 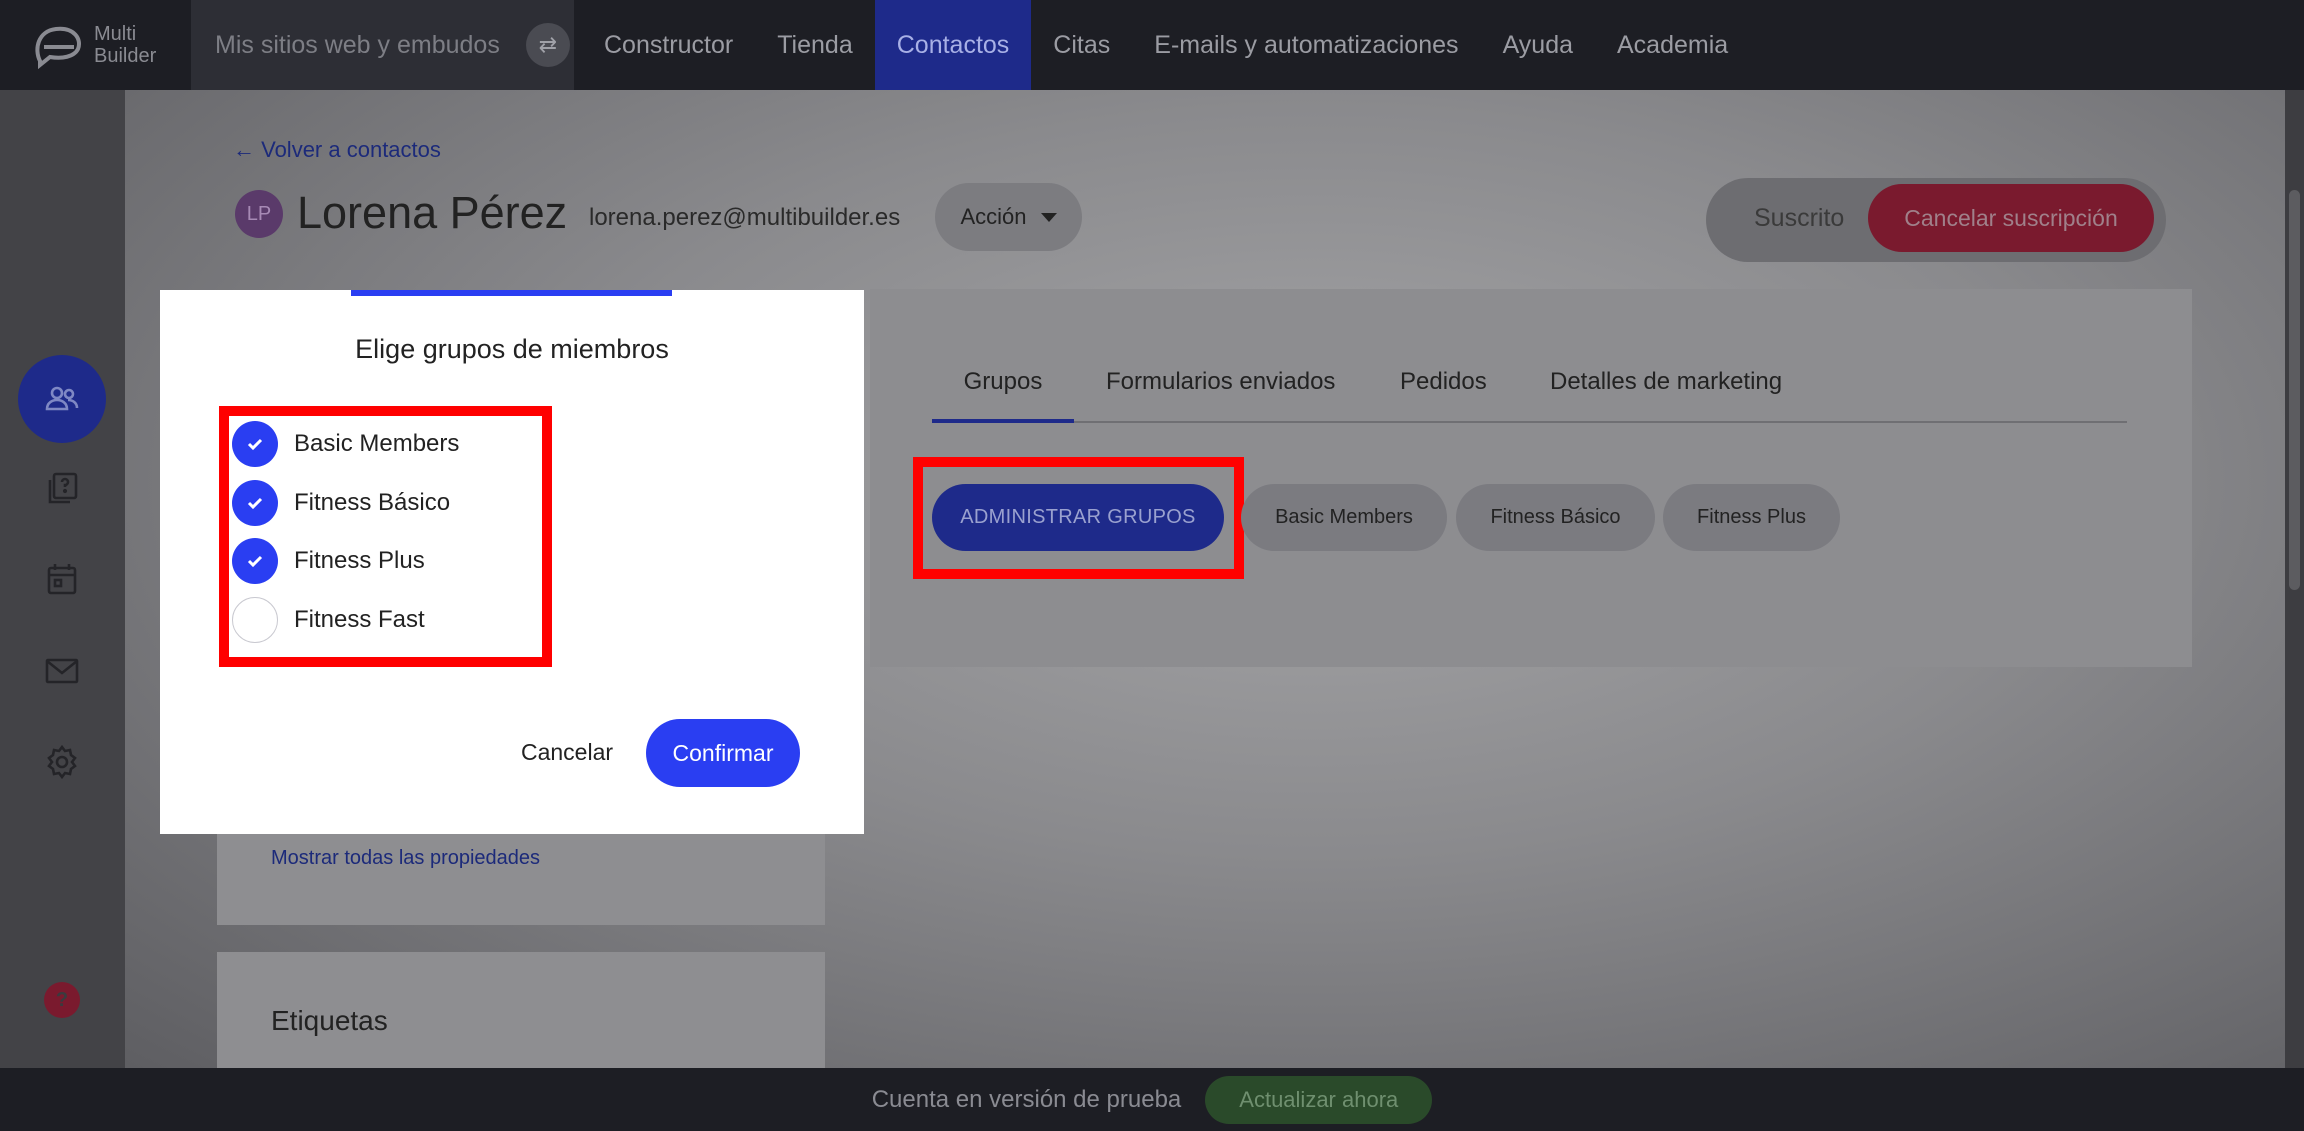 I want to click on action-dropdown-button: Acción, so click(x=1008, y=217).